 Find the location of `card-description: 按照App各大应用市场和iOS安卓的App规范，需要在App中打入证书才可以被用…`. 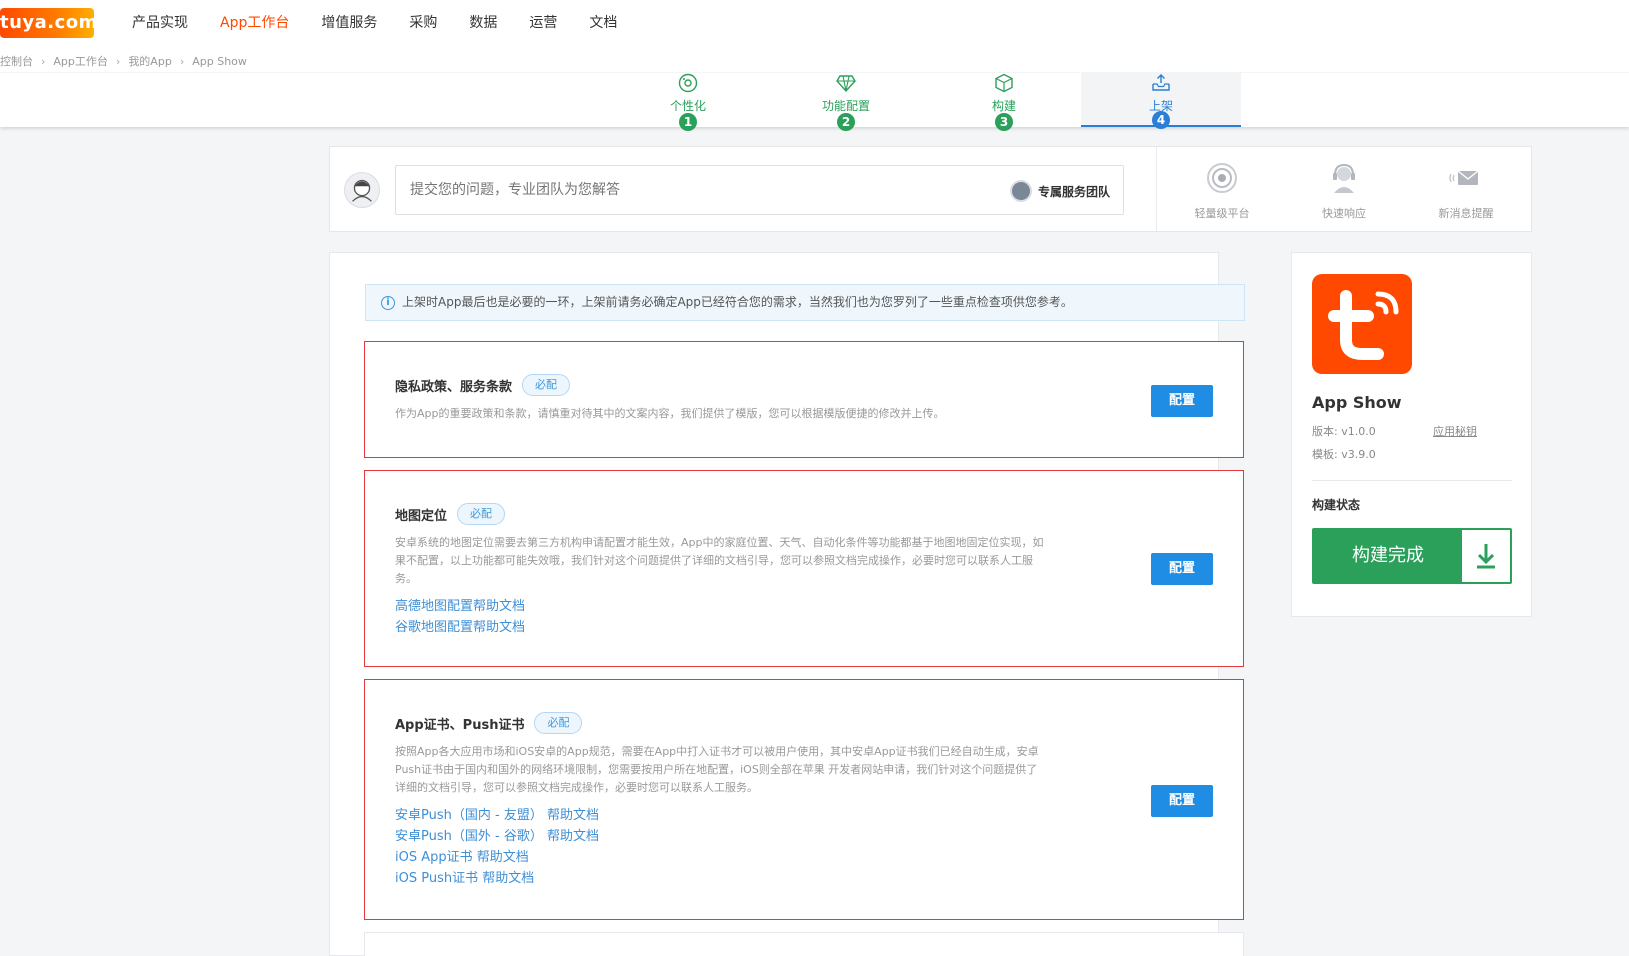

card-description: 按照App各大应用市场和iOS安卓的App规范，需要在App中打入证书才可以被用… is located at coordinates (717, 769).